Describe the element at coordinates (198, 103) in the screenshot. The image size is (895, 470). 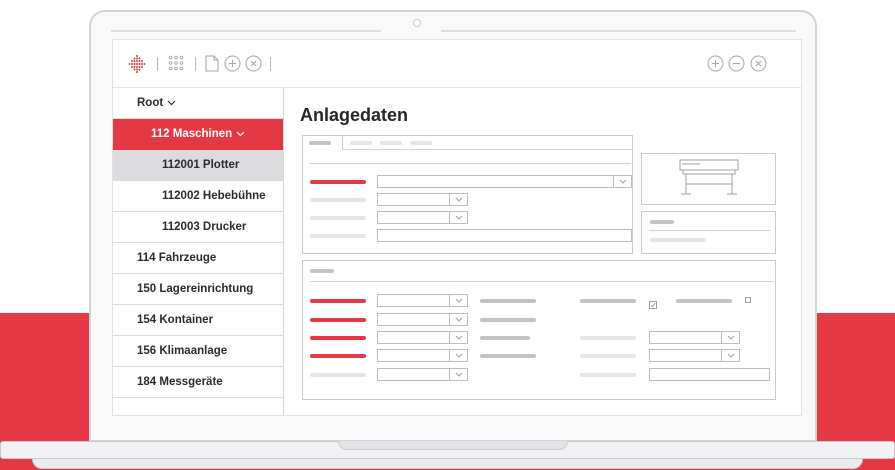
I see `sidebar-item-root: Root` at that location.